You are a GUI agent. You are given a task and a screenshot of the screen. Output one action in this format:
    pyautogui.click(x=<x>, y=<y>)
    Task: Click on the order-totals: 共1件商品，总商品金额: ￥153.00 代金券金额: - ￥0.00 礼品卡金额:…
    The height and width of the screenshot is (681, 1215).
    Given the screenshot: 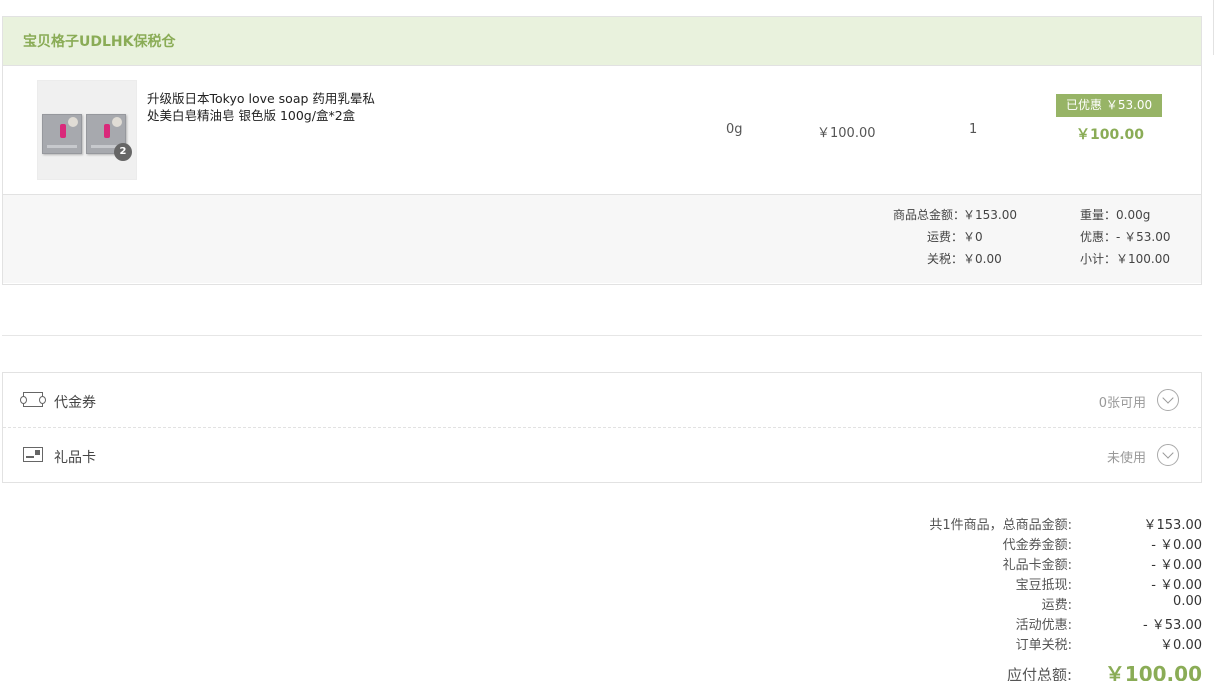 What is the action you would take?
    pyautogui.click(x=1041, y=583)
    